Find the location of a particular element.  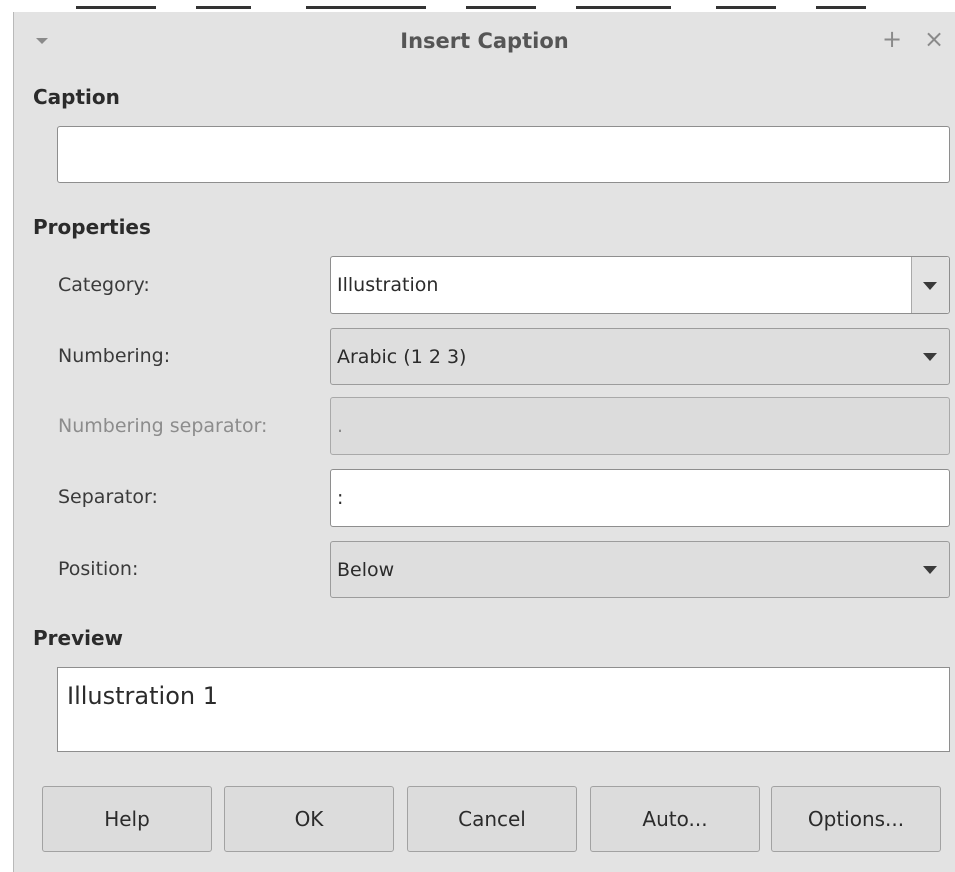

separator-label: Separator: is located at coordinates (108, 497).